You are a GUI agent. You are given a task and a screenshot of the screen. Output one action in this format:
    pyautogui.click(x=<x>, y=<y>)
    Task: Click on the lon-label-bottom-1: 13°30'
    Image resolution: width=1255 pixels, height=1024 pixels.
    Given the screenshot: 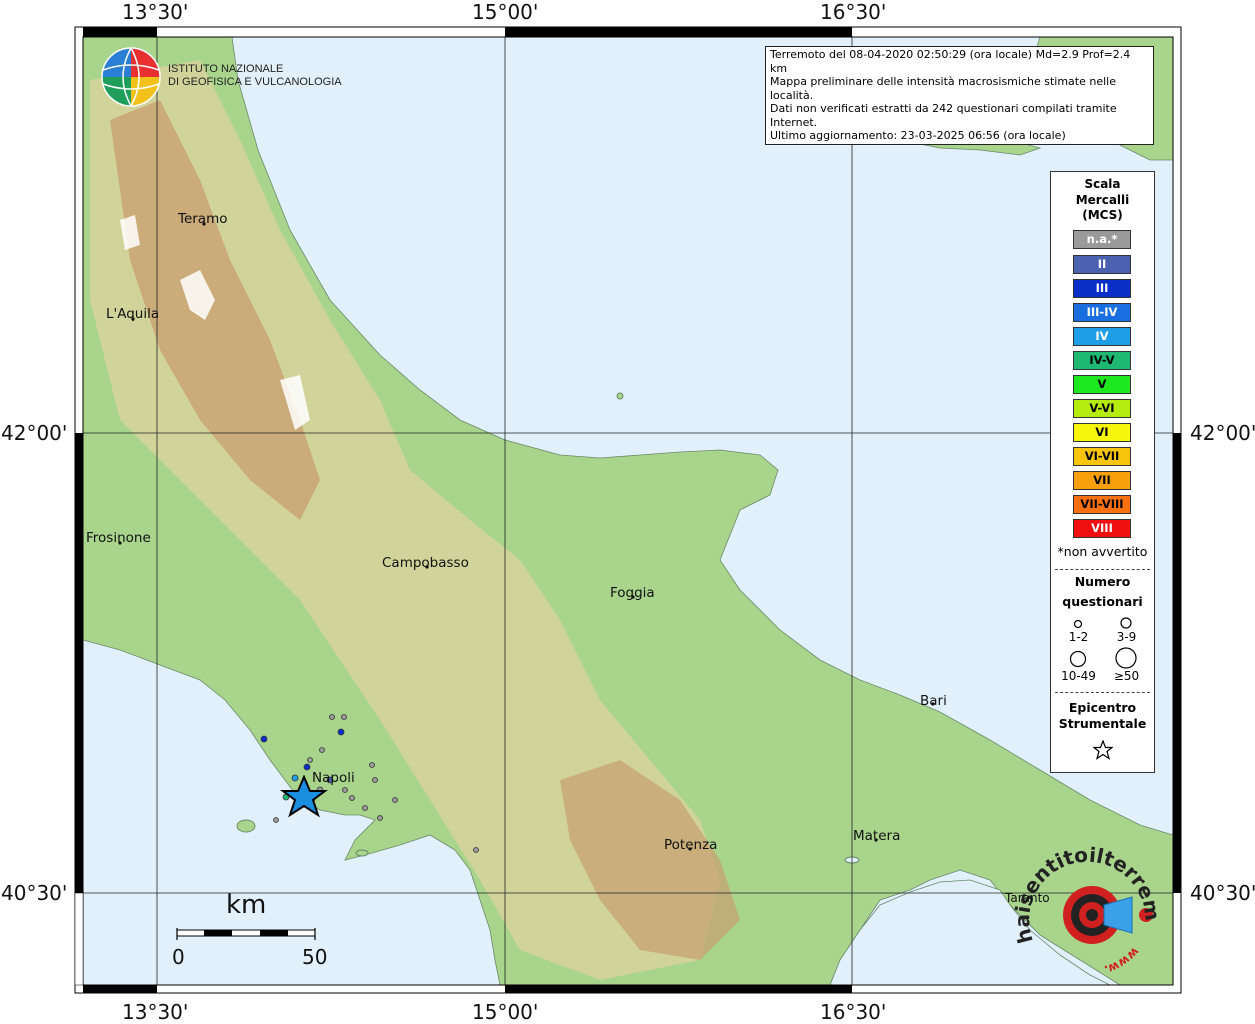 What is the action you would take?
    pyautogui.click(x=155, y=1012)
    